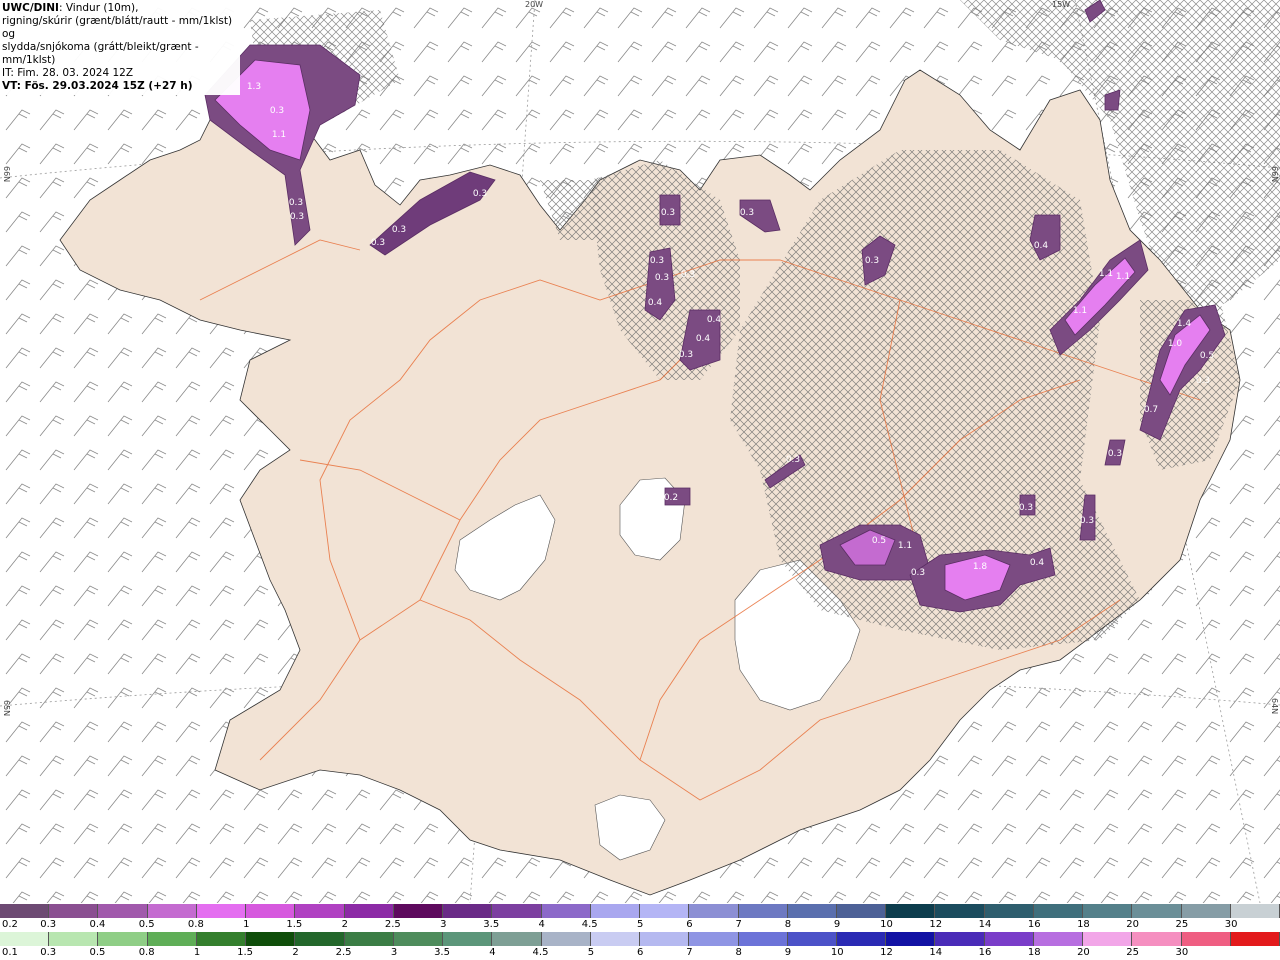 Image resolution: width=1280 pixels, height=960 pixels. Describe the element at coordinates (738, 952) in the screenshot. I see `scale-label: 8` at that location.